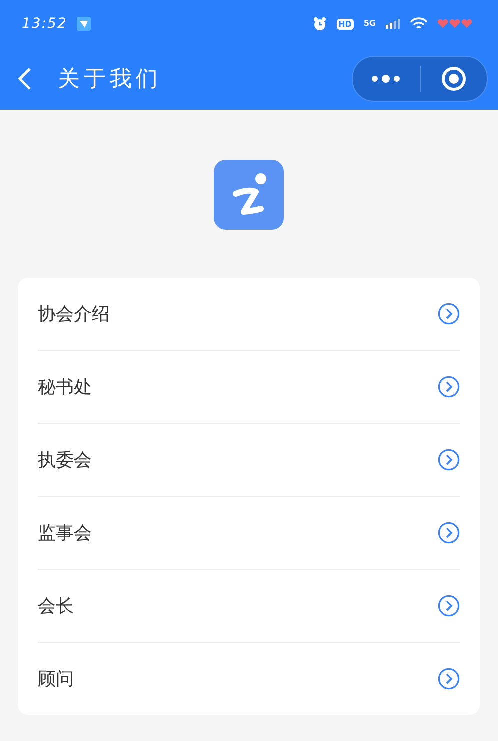 This screenshot has width=498, height=741. What do you see at coordinates (65, 460) in the screenshot?
I see `menu-item: 执委会` at bounding box center [65, 460].